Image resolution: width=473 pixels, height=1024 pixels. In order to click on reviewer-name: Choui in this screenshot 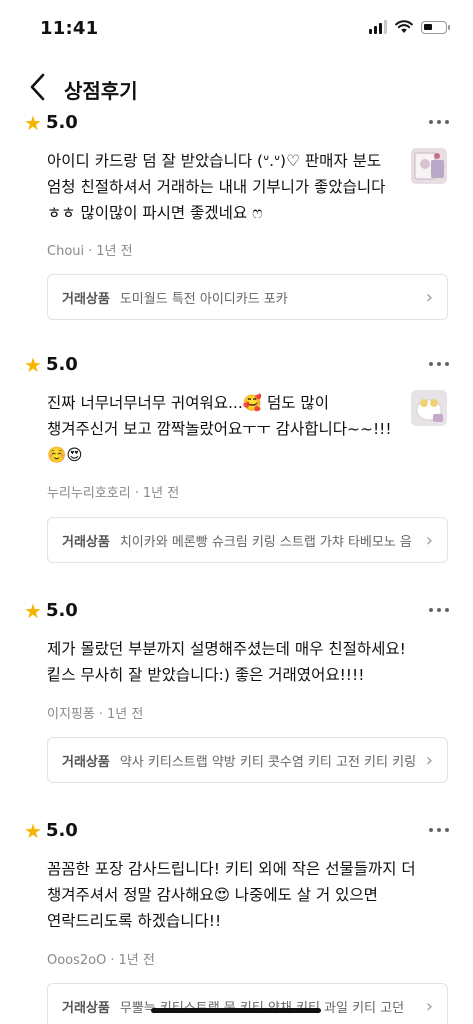, I will do `click(65, 251)`.